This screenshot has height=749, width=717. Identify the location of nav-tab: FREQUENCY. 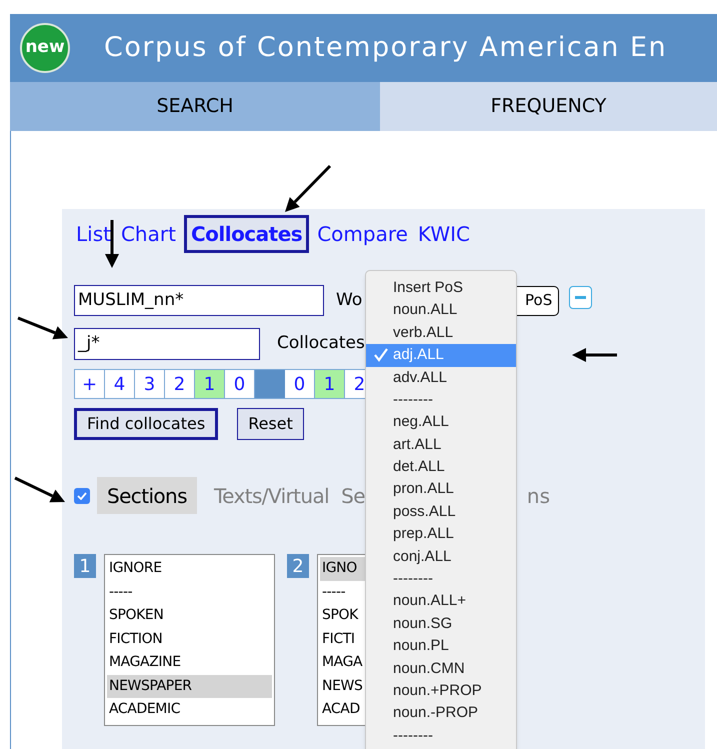
(548, 106).